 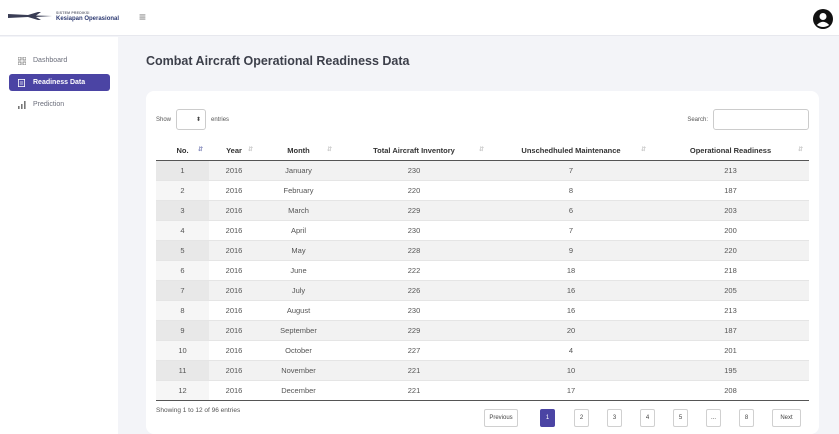 I want to click on table-cell: 226, so click(x=414, y=289).